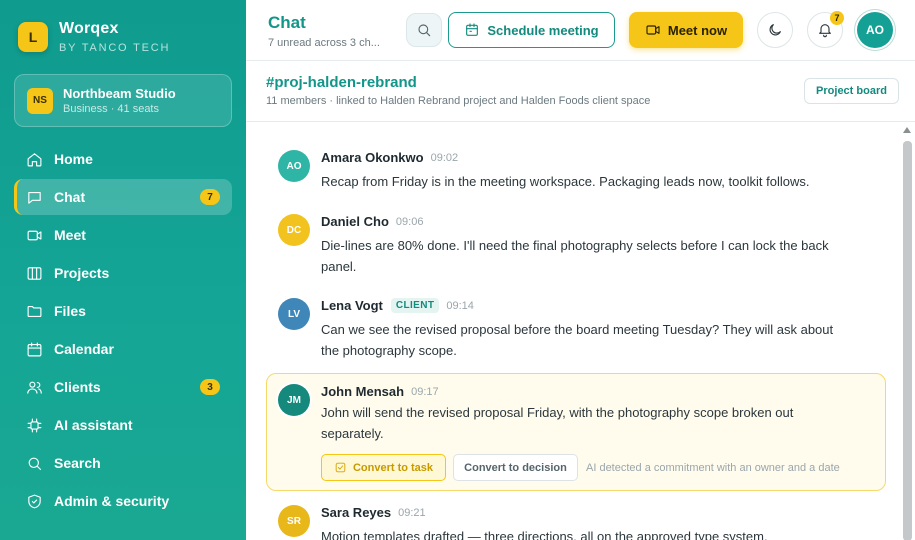 This screenshot has width=915, height=540. What do you see at coordinates (77, 387) in the screenshot?
I see `sidebar-item-label: Clients` at bounding box center [77, 387].